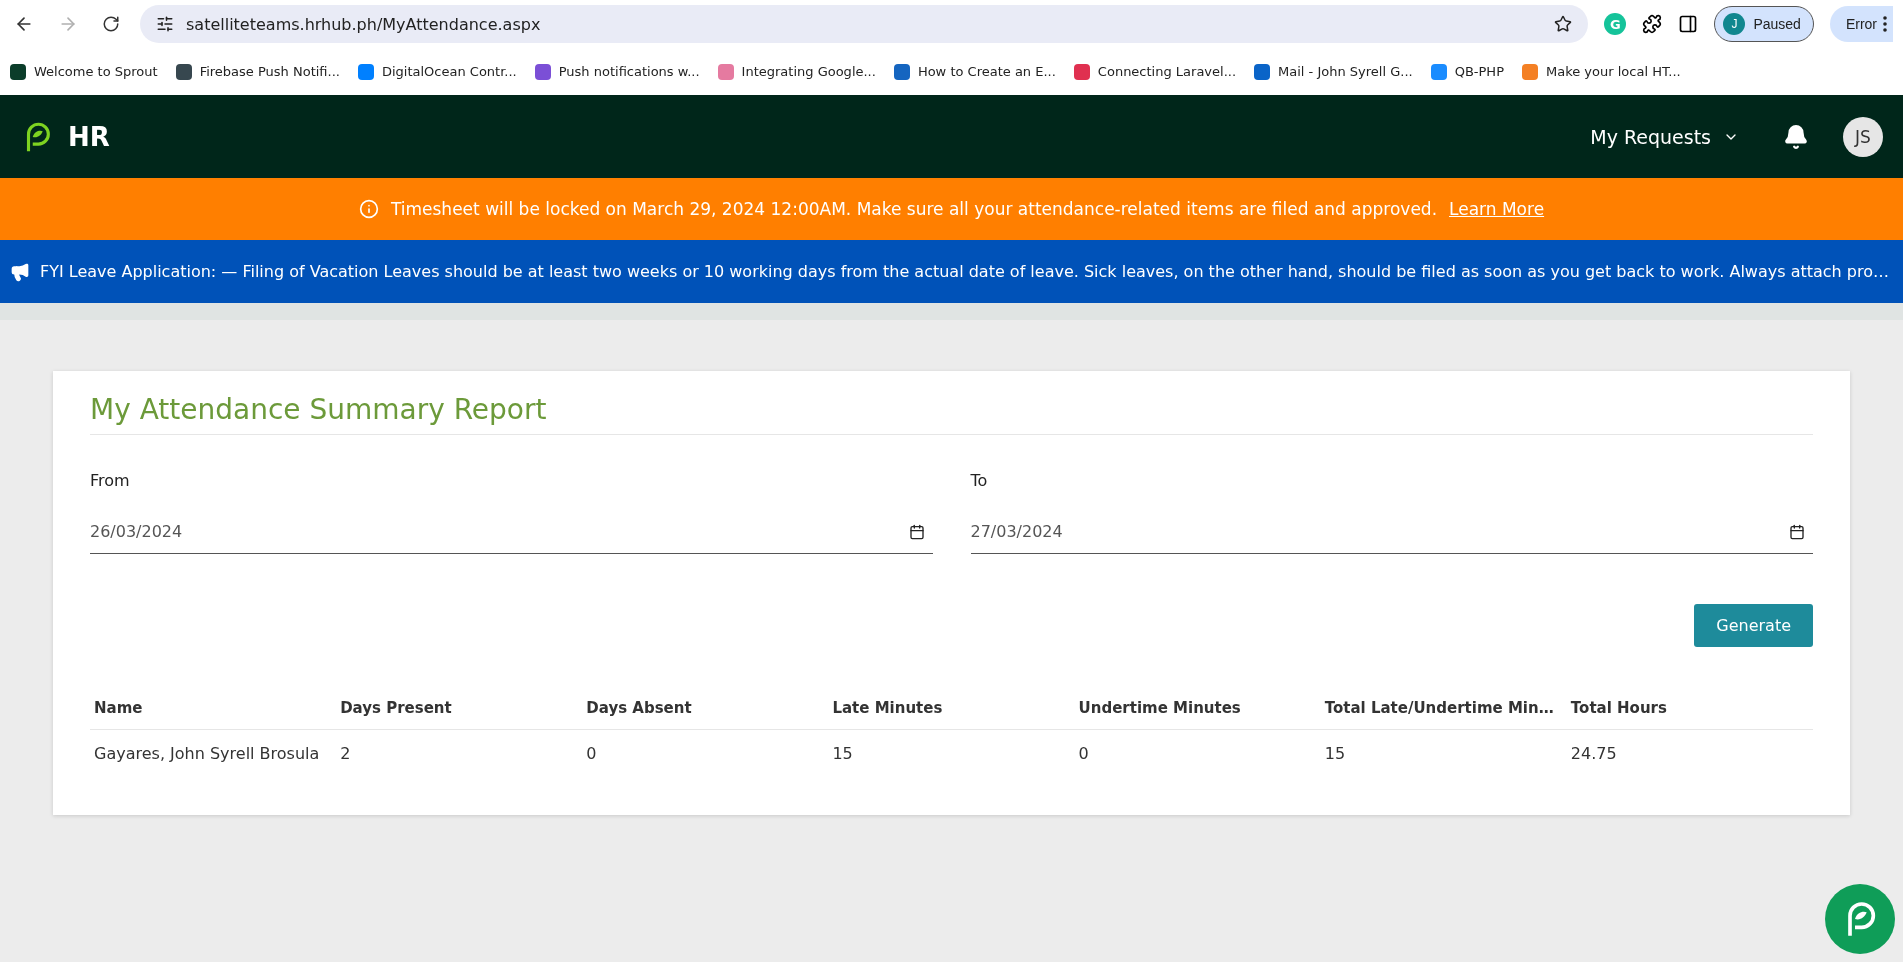 The height and width of the screenshot is (962, 1903). What do you see at coordinates (1734, 24) in the screenshot?
I see `profile-avatar: J` at bounding box center [1734, 24].